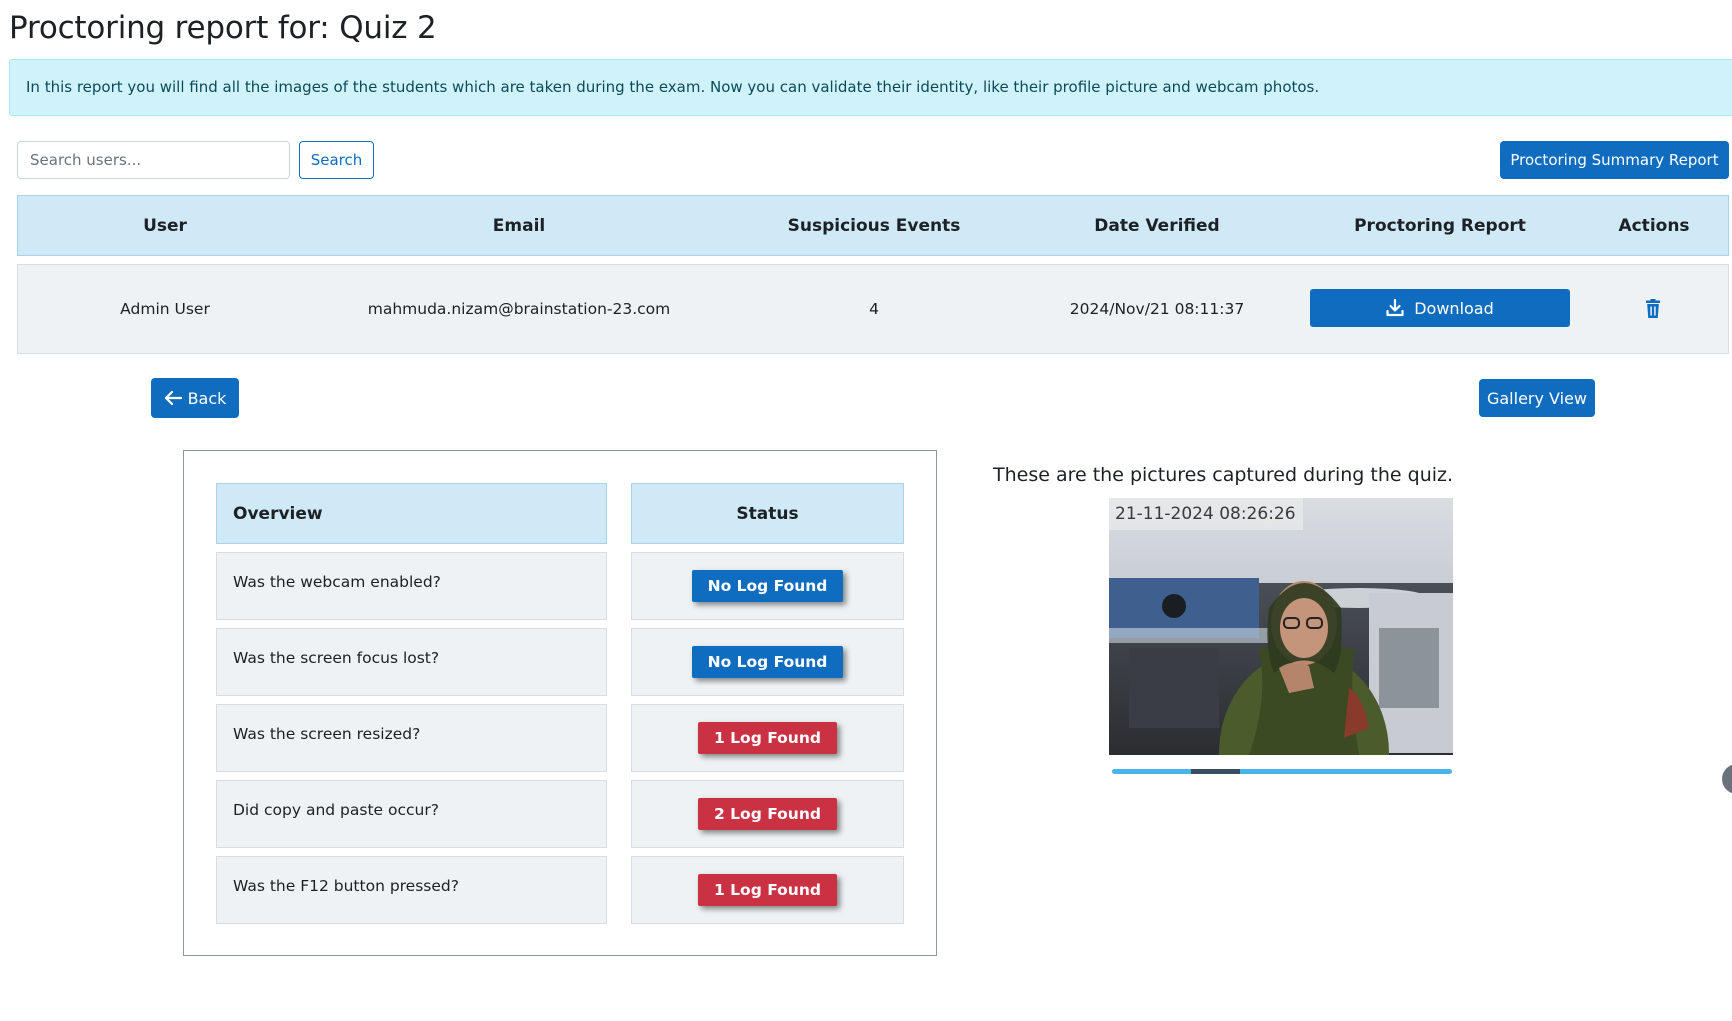 The height and width of the screenshot is (1021, 1732). I want to click on webcam-photo: 21-11-2024 08:26:26, so click(1281, 626).